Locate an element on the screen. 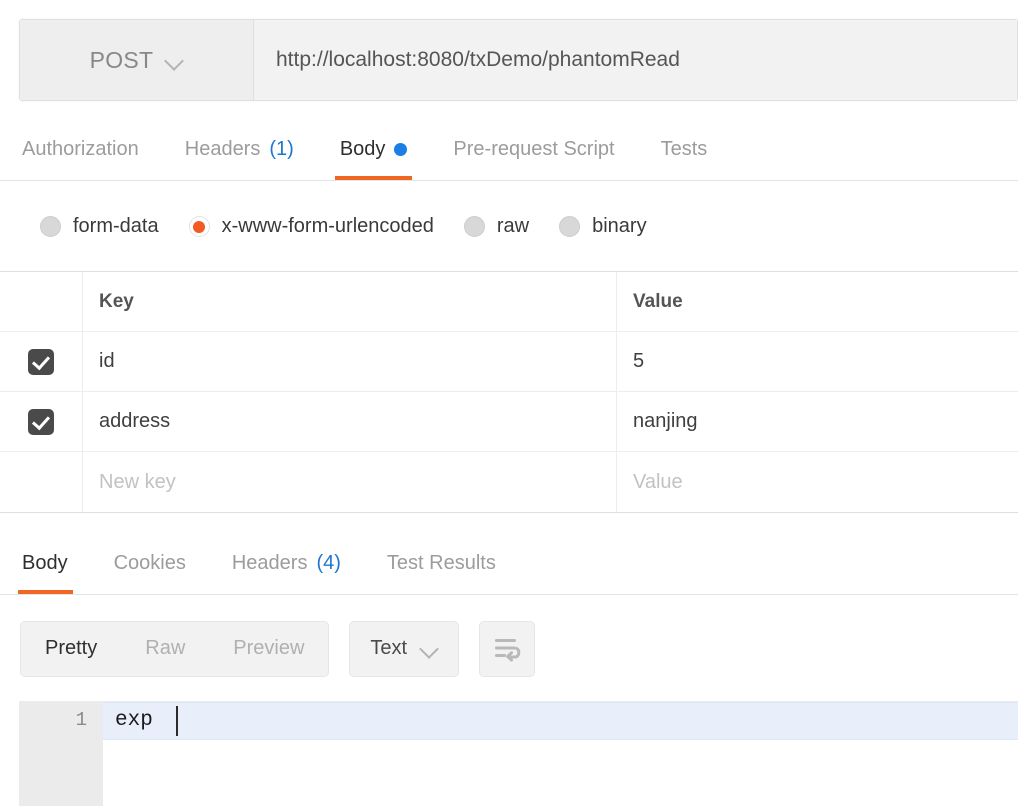 The width and height of the screenshot is (1018, 806). view-mode-raw-label: Raw is located at coordinates (165, 648).